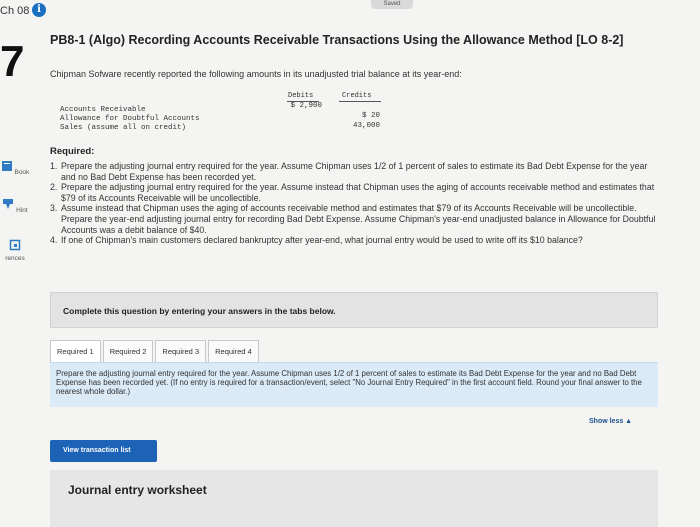  Describe the element at coordinates (360, 101) in the screenshot. I see `credits-underline` at that location.